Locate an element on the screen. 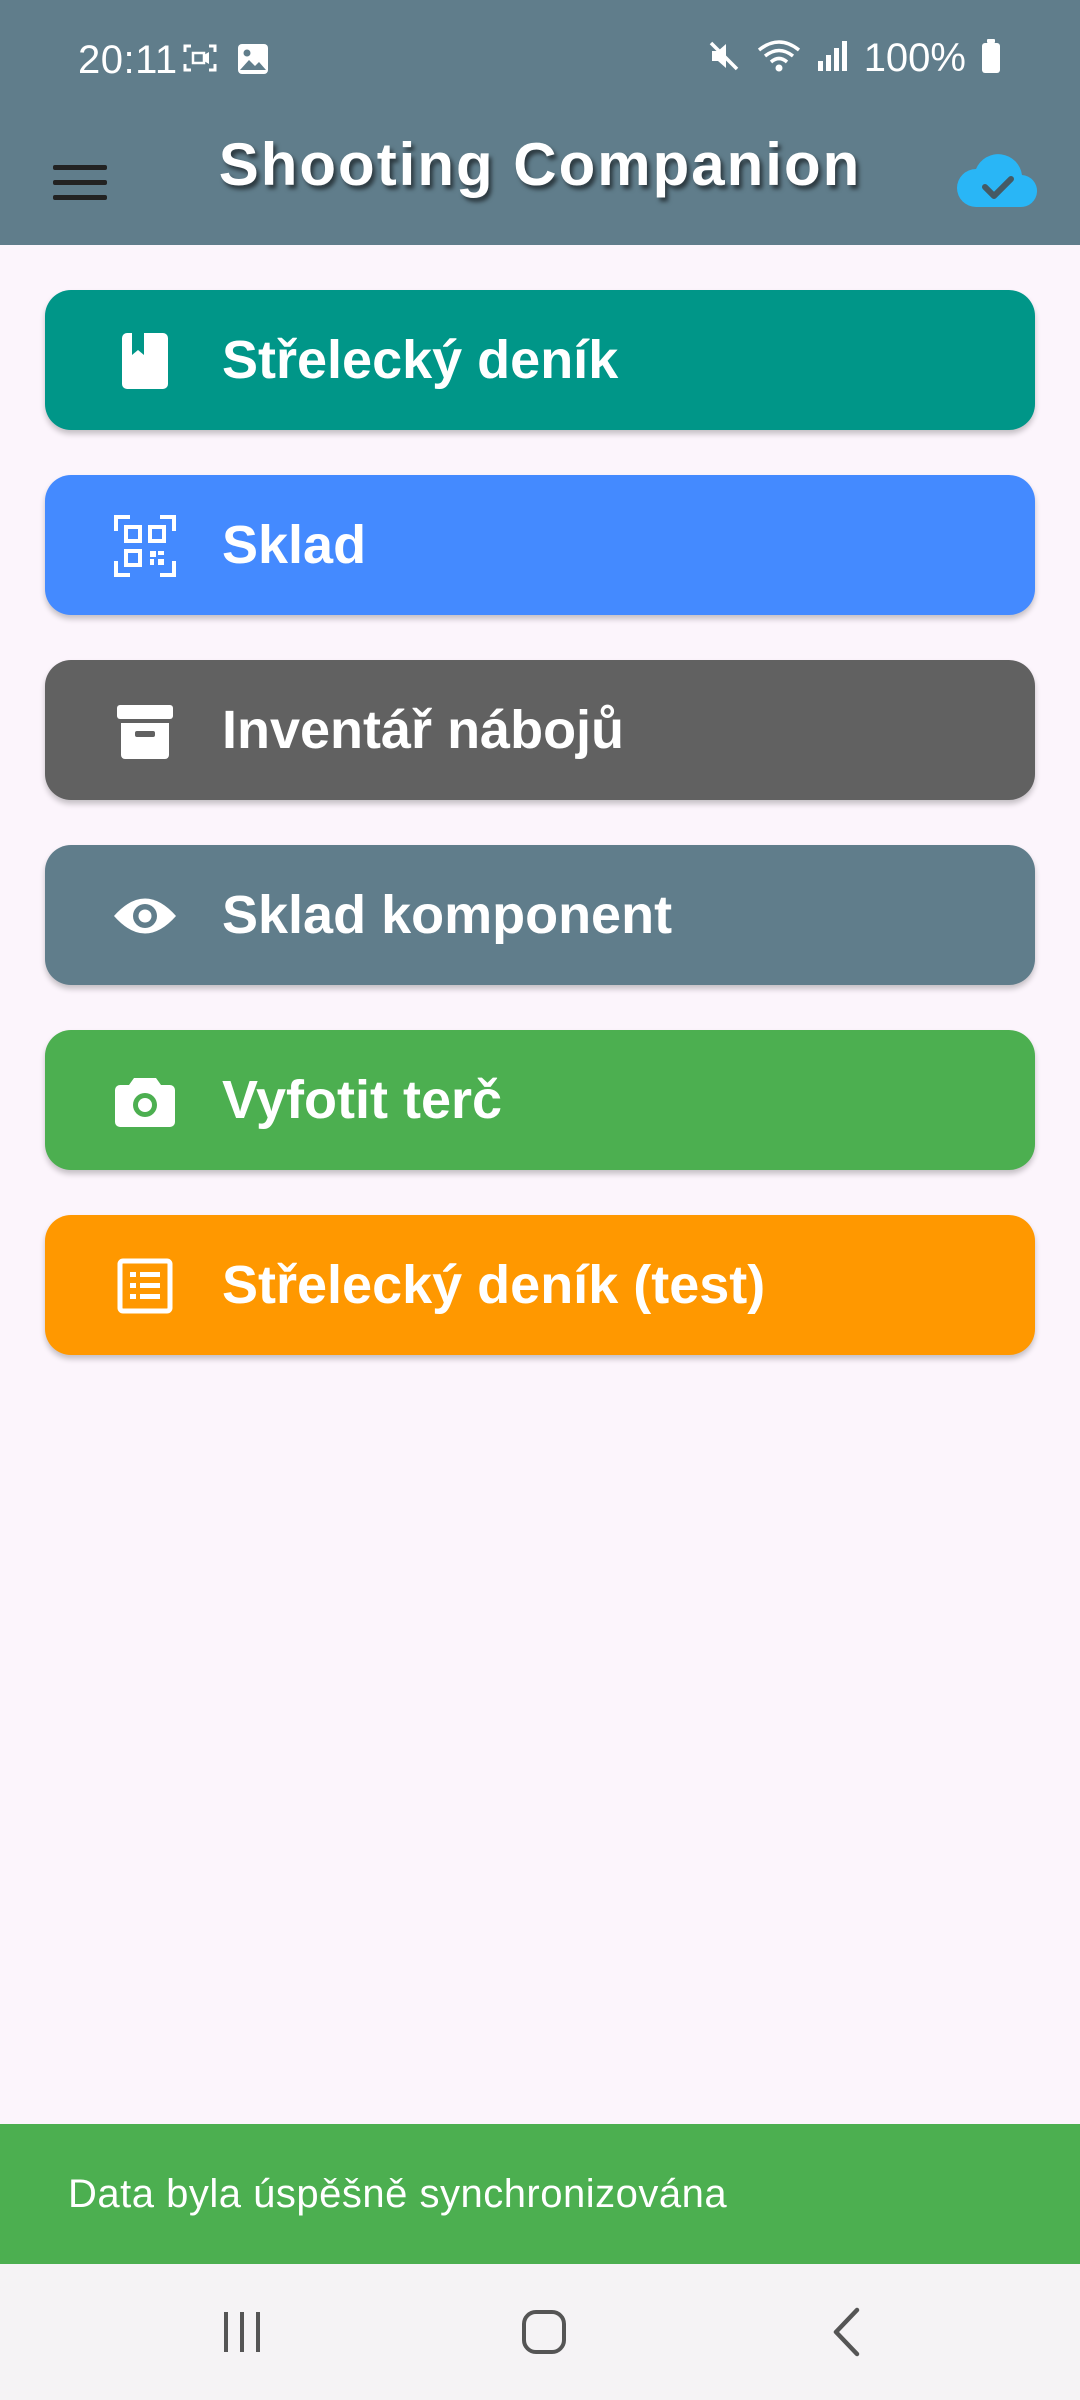 This screenshot has width=1080, height=2400. wifi-icon is located at coordinates (779, 58).